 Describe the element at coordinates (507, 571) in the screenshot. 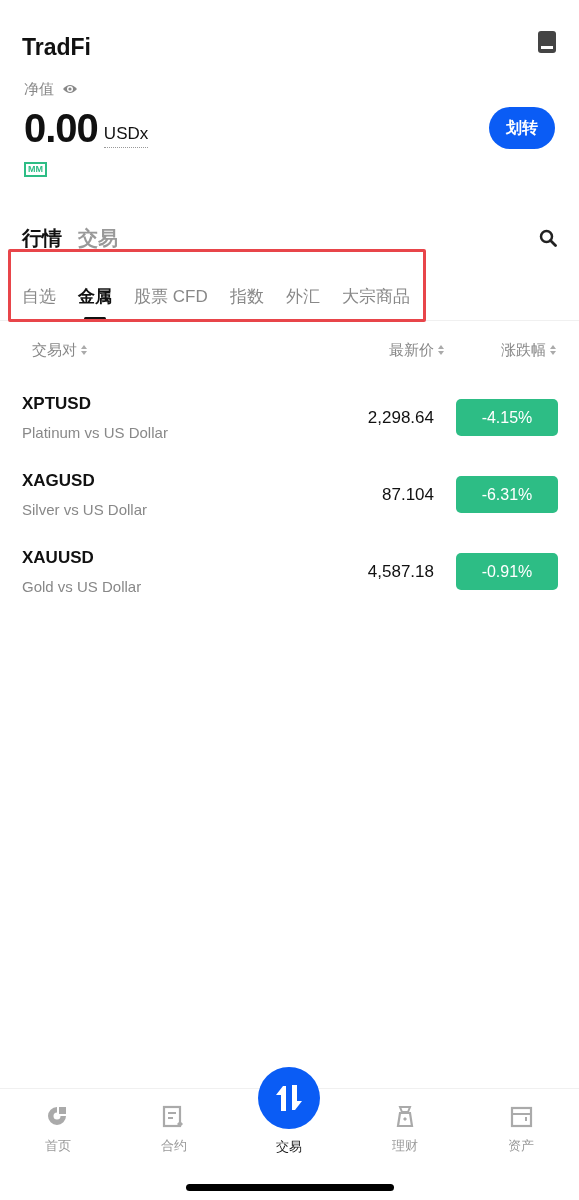

I see `change-badge: -0.91%` at that location.